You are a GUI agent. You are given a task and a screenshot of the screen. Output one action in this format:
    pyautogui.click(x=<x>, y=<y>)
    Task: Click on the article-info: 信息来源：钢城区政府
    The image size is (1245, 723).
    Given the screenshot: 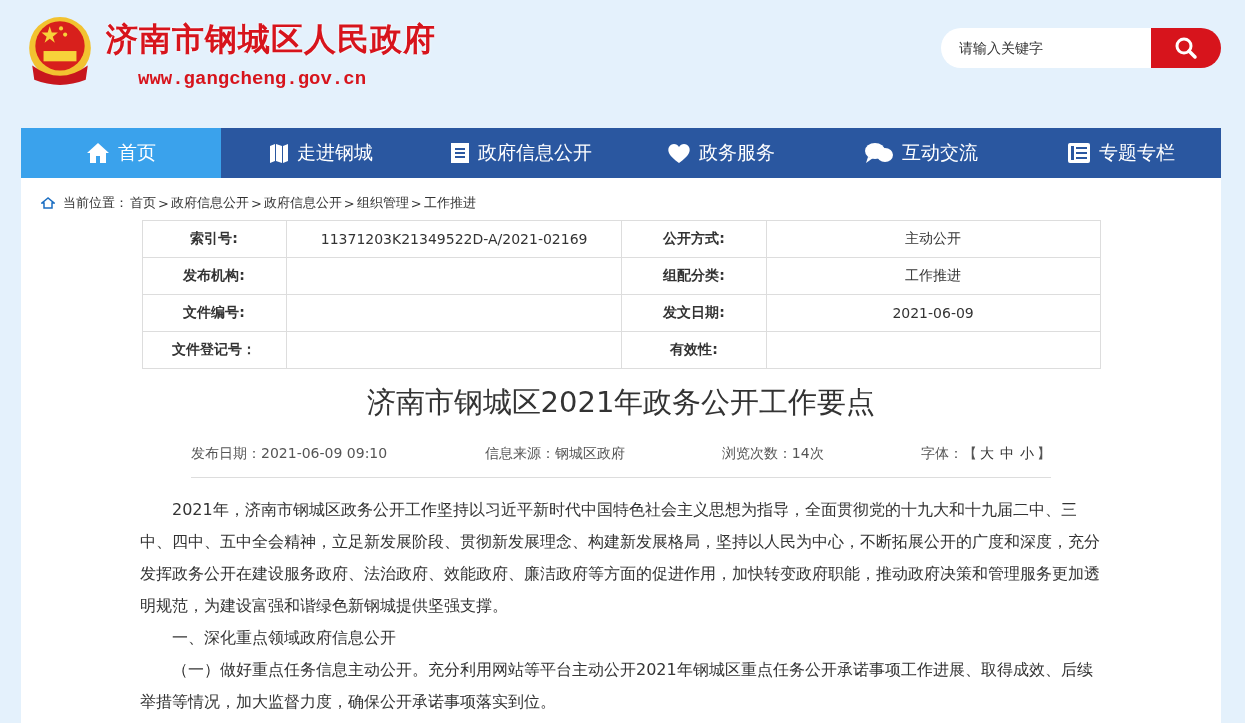 What is the action you would take?
    pyautogui.click(x=554, y=454)
    